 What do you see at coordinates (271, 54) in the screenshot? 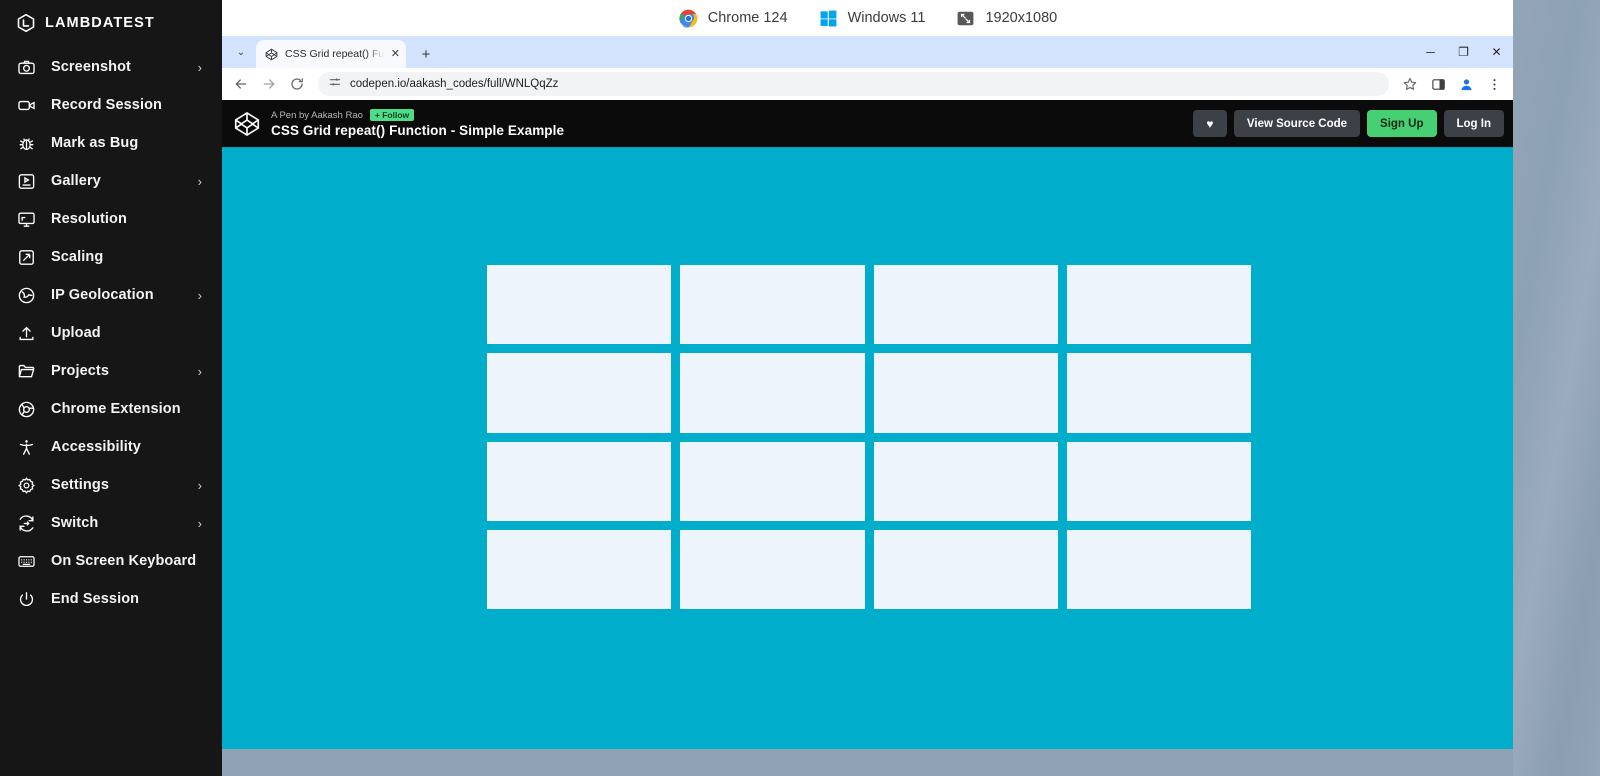
I see `codepen-favicon-icon` at bounding box center [271, 54].